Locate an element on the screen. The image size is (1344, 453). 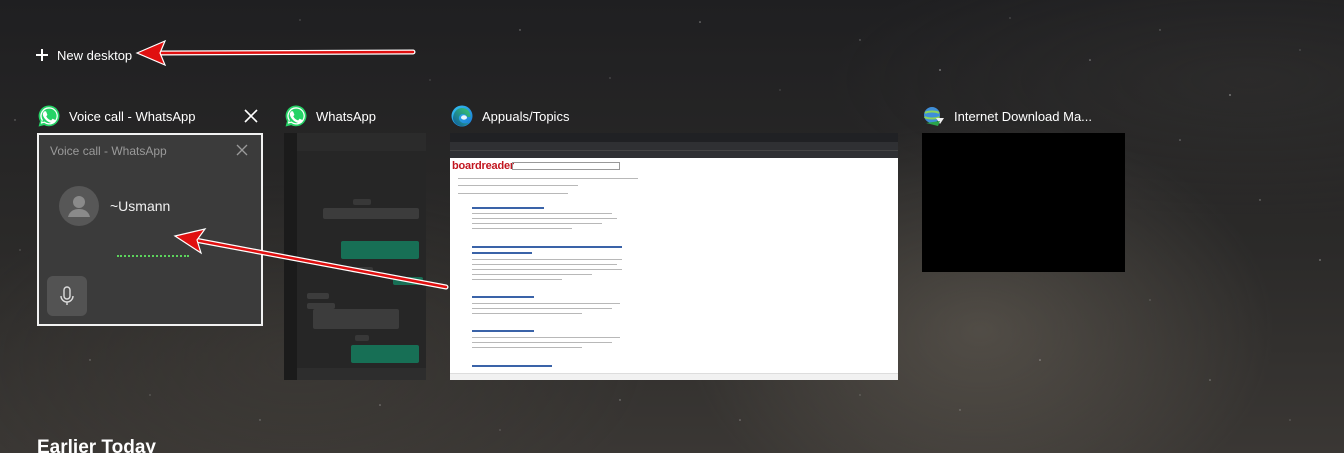
window-header: Appuals/Topics is located at coordinates (600, 116).